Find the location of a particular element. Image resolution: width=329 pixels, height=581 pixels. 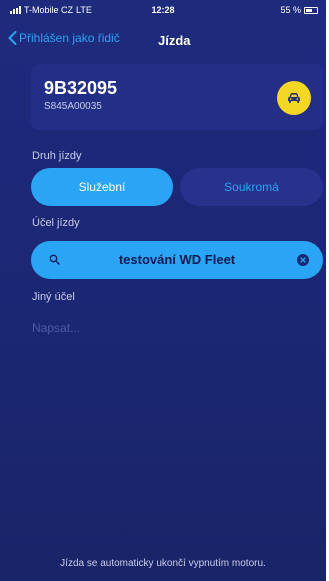

trip-type-business: Služební is located at coordinates (102, 187).